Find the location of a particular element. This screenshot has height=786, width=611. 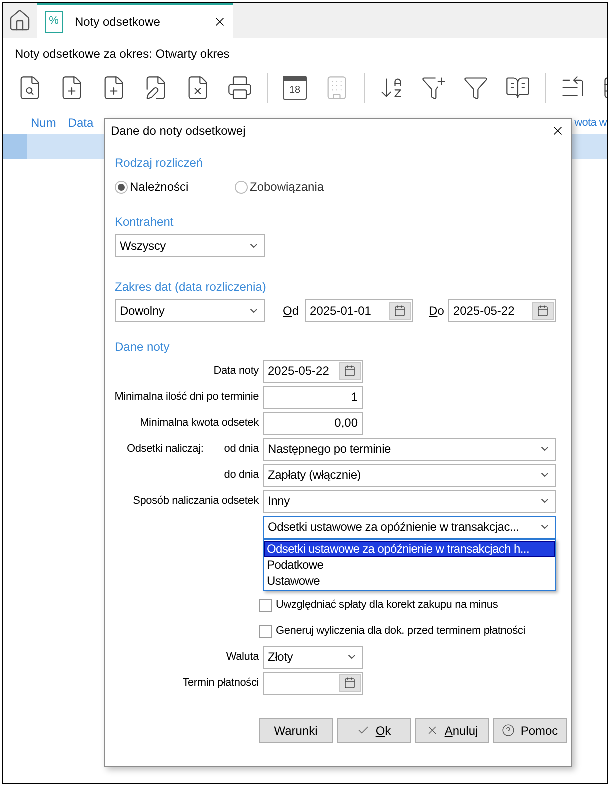

toolbar-button: 18 is located at coordinates (295, 88).